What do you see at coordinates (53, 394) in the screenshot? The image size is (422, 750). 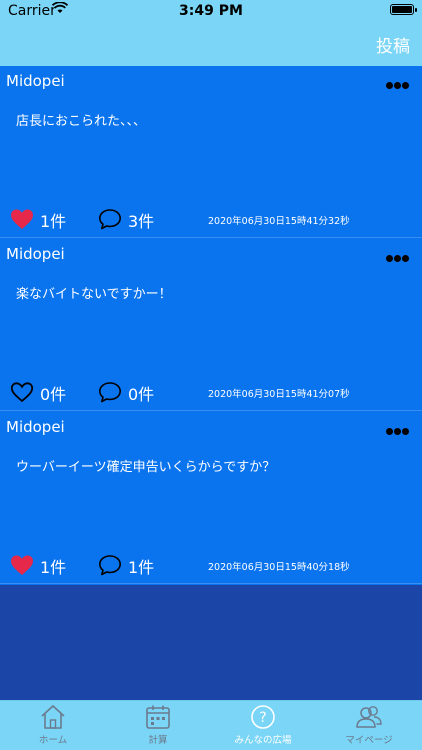 I see `like-count: 0件` at bounding box center [53, 394].